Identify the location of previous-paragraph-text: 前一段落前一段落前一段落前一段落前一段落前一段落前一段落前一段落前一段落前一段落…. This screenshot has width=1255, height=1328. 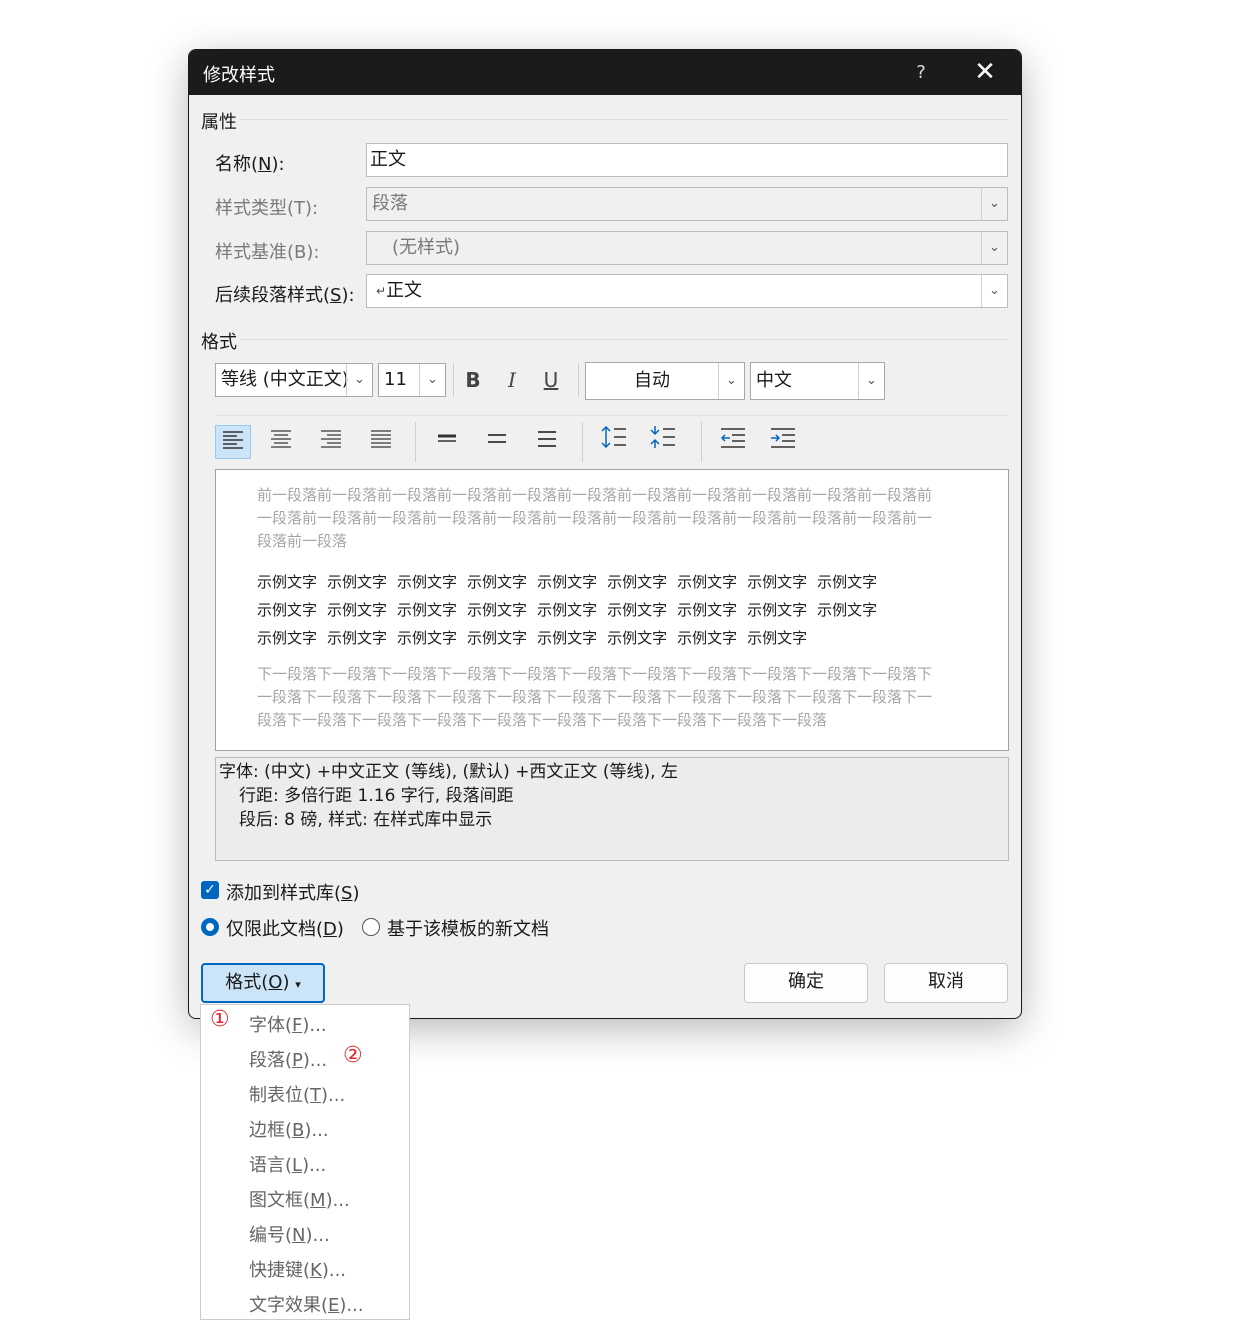
(595, 518).